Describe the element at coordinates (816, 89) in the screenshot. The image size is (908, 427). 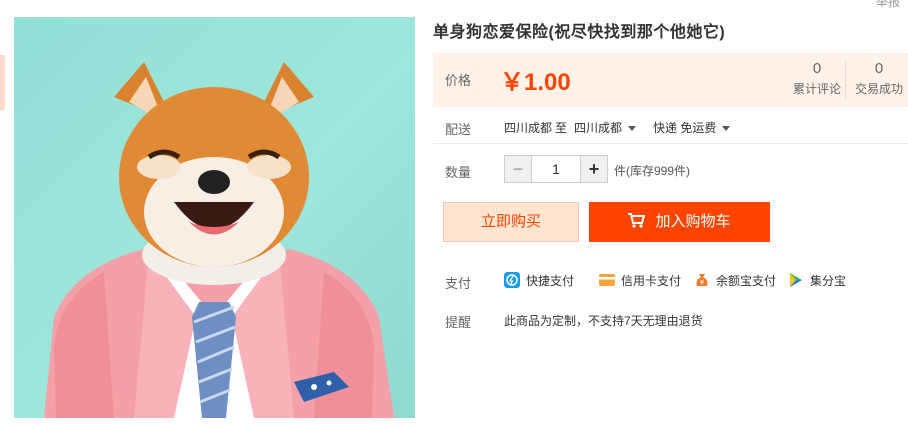
I see `reviews-label: 累计评论` at that location.